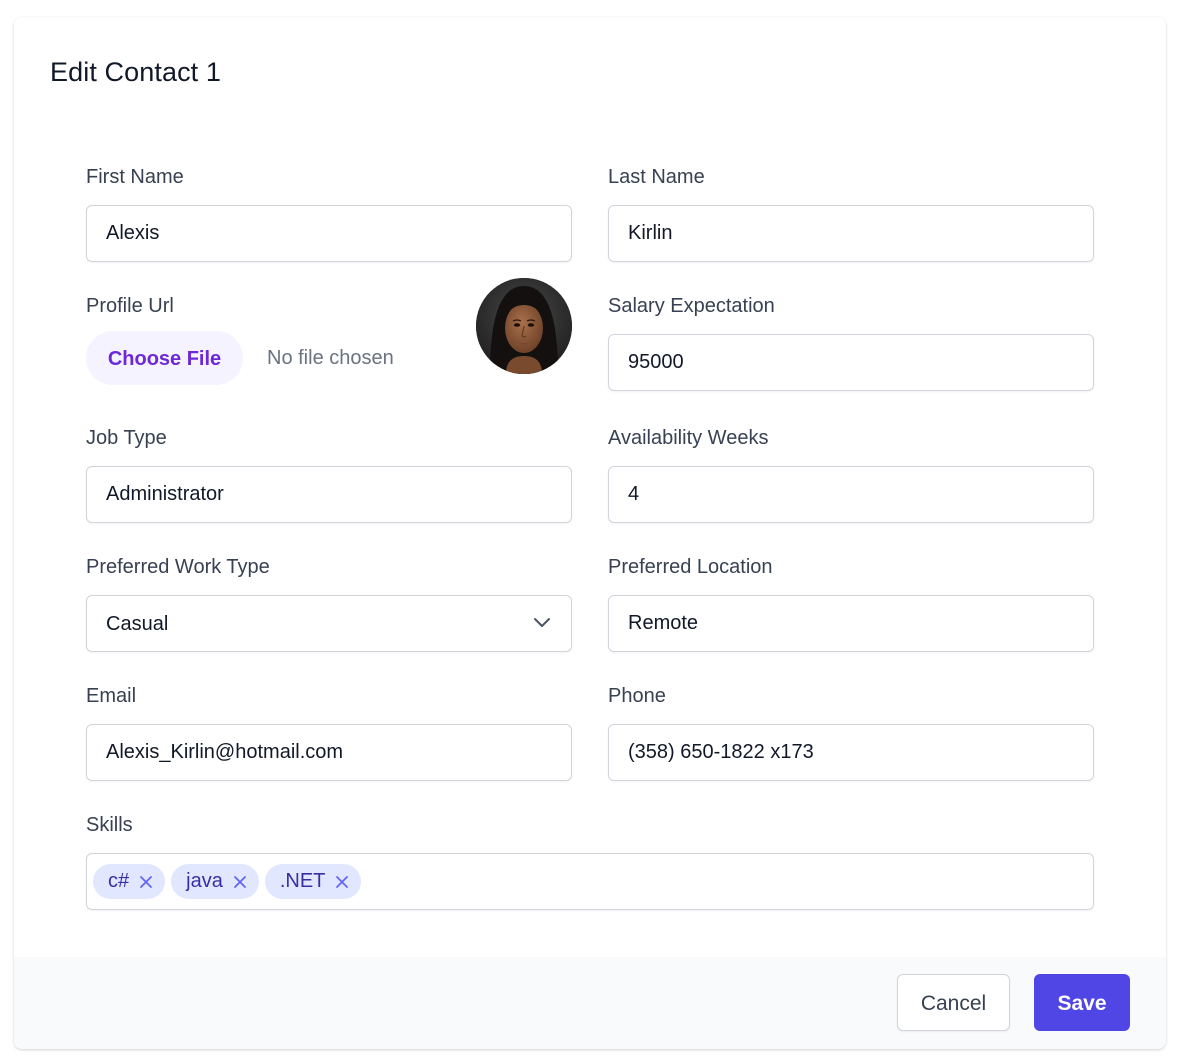  What do you see at coordinates (111, 696) in the screenshot?
I see `email-label: Email` at bounding box center [111, 696].